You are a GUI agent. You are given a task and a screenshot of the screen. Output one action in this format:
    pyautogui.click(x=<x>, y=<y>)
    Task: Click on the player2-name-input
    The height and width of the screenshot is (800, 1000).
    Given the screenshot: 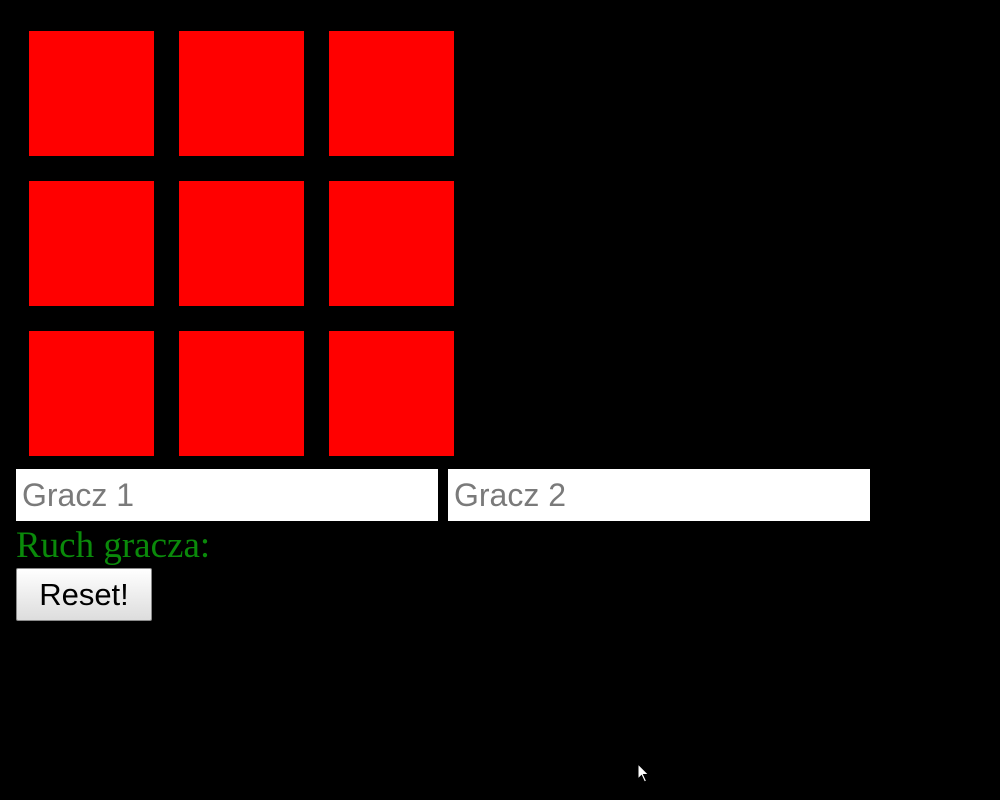 What is the action you would take?
    pyautogui.click(x=659, y=495)
    